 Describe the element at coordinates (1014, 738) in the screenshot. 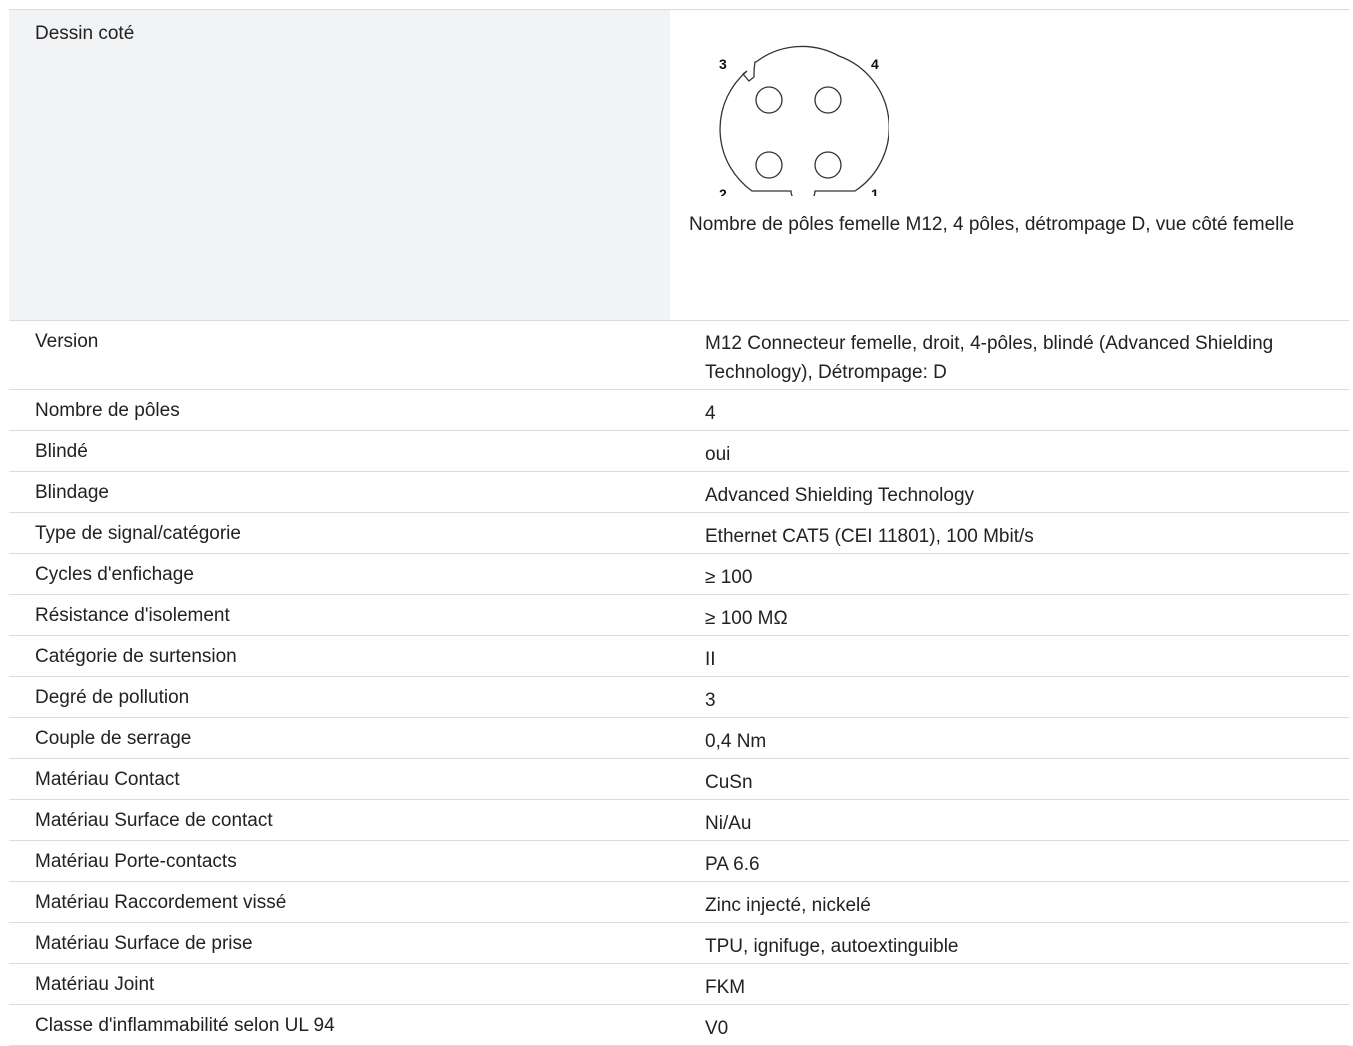

I see `row-value: 0,4 Nm` at that location.